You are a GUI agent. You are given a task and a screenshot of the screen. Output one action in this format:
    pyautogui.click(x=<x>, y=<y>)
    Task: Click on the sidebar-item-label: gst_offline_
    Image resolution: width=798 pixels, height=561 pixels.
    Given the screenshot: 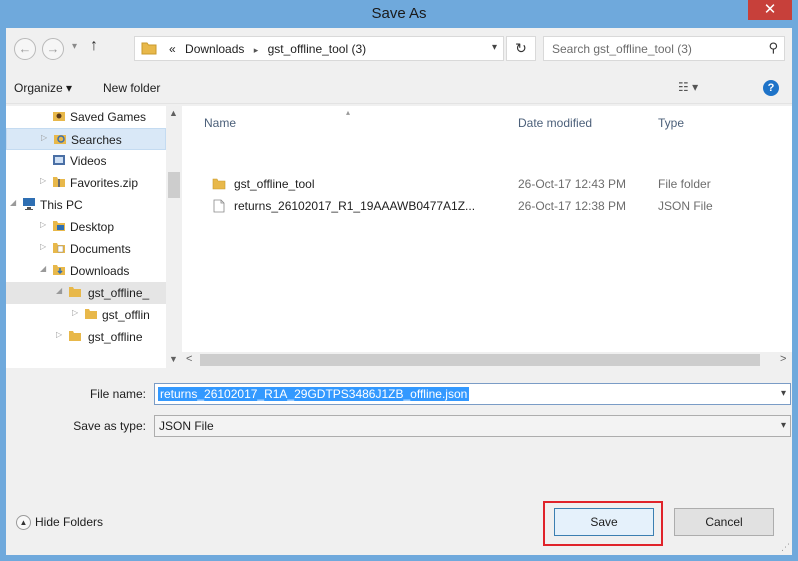 What is the action you would take?
    pyautogui.click(x=119, y=293)
    